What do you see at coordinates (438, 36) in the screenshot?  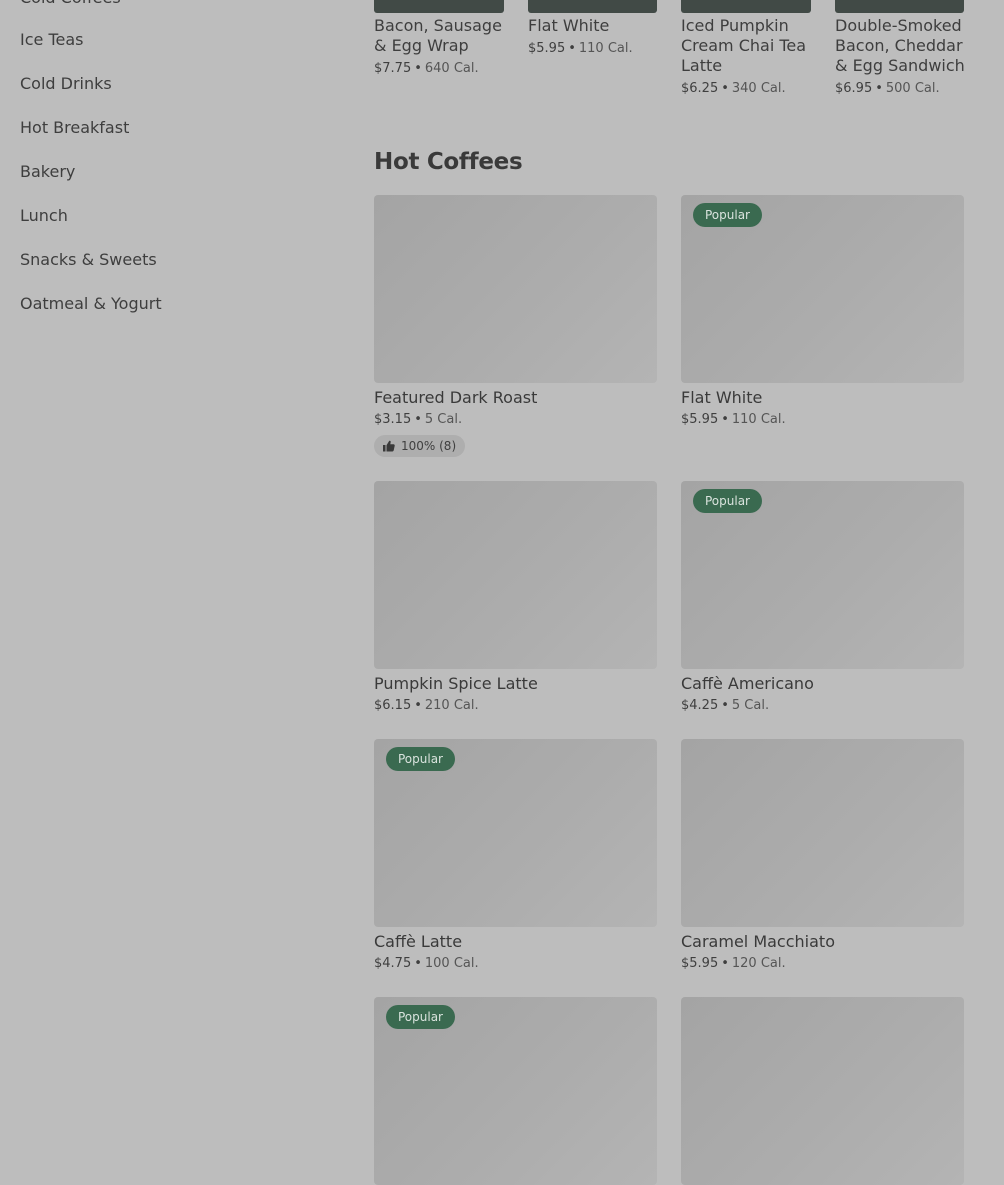 I see `featured-item-name: Bacon, Sausage & Egg Wrap` at bounding box center [438, 36].